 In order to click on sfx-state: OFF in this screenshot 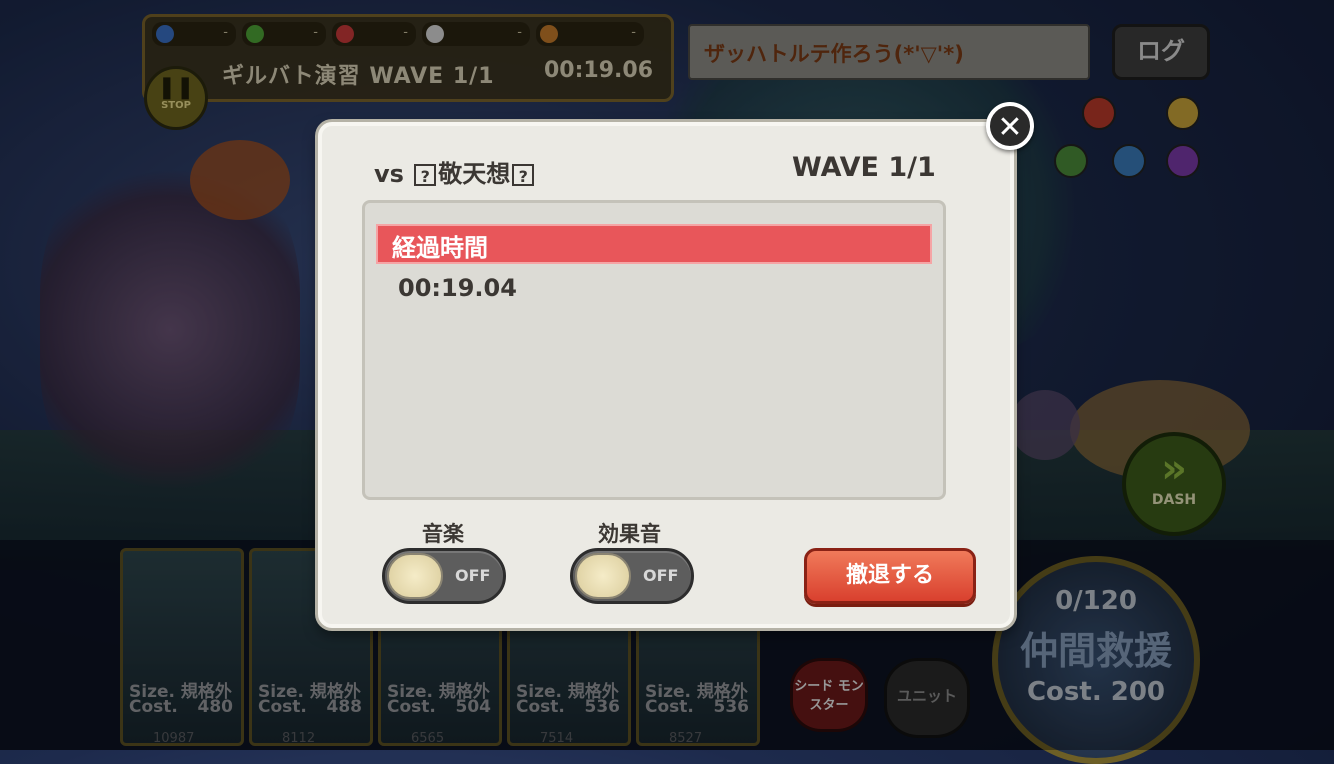, I will do `click(661, 575)`.